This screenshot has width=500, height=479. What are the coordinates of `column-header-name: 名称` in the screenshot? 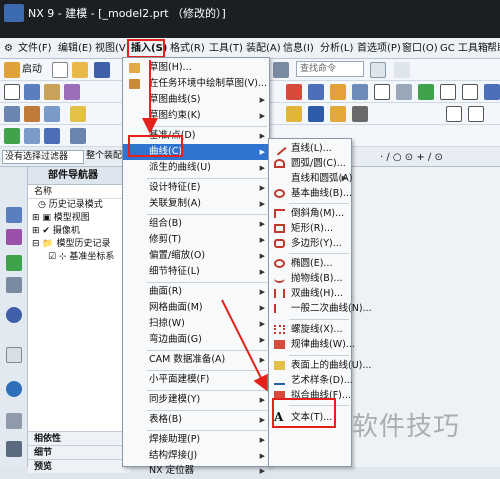 It's located at (78, 192).